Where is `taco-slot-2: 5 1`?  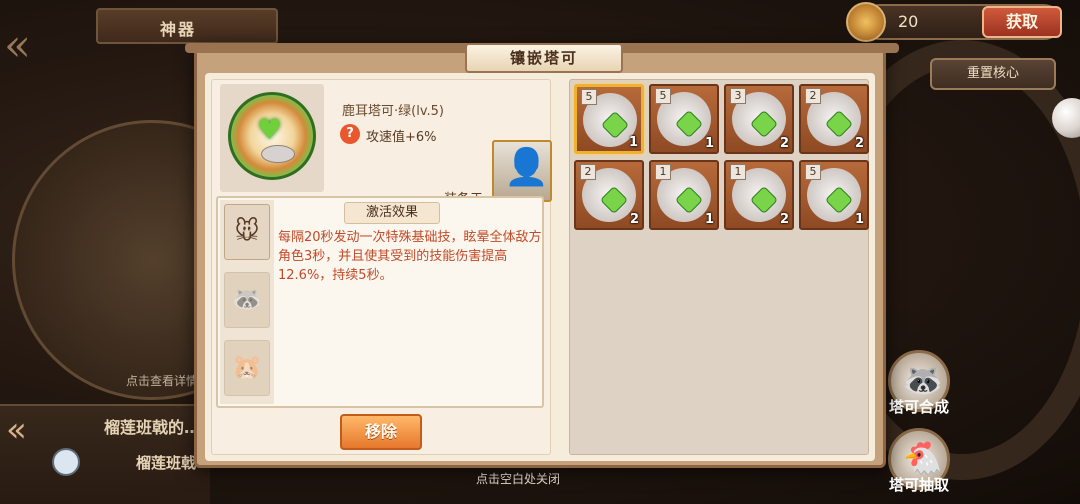
taco-slot-2: 5 1 is located at coordinates (684, 119).